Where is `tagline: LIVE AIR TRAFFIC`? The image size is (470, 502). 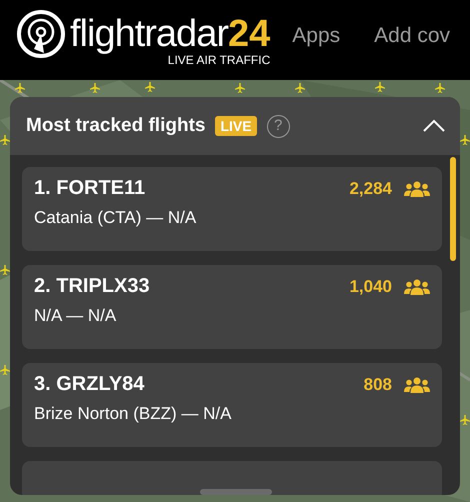 tagline: LIVE AIR TRAFFIC is located at coordinates (219, 60).